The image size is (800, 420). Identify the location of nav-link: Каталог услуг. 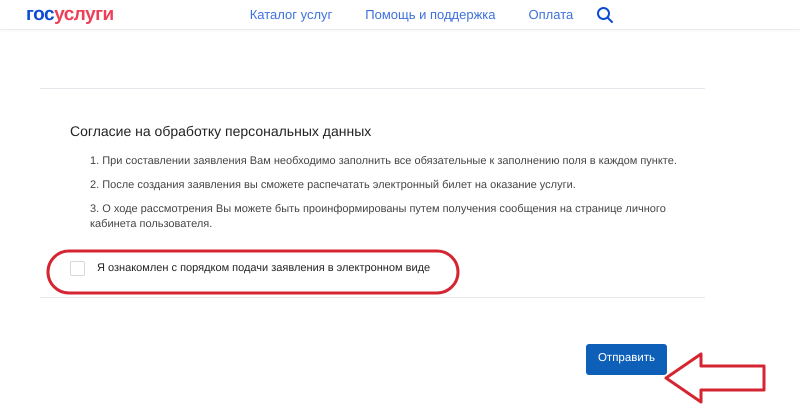
(291, 14).